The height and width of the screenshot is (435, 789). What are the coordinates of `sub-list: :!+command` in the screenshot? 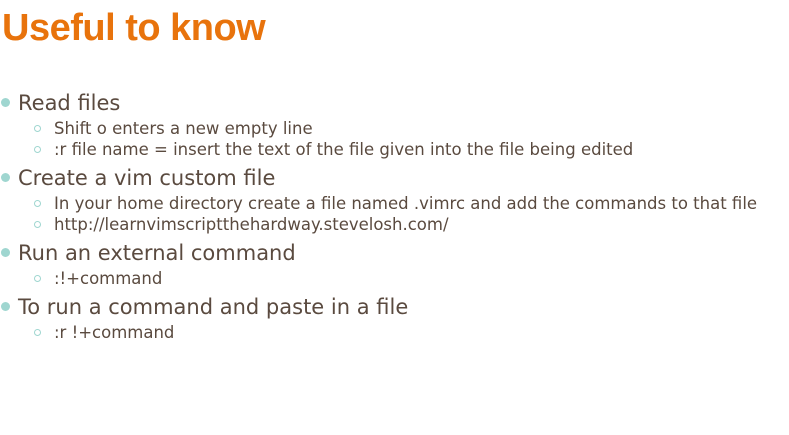 It's located at (394, 279).